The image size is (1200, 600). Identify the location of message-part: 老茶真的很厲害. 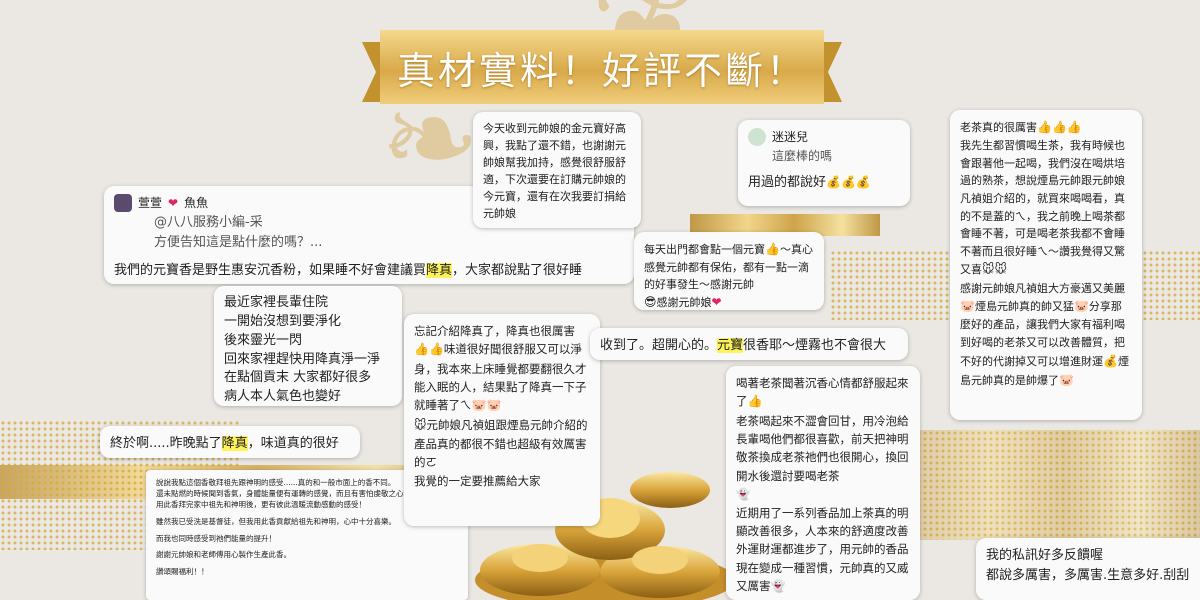
(998, 127).